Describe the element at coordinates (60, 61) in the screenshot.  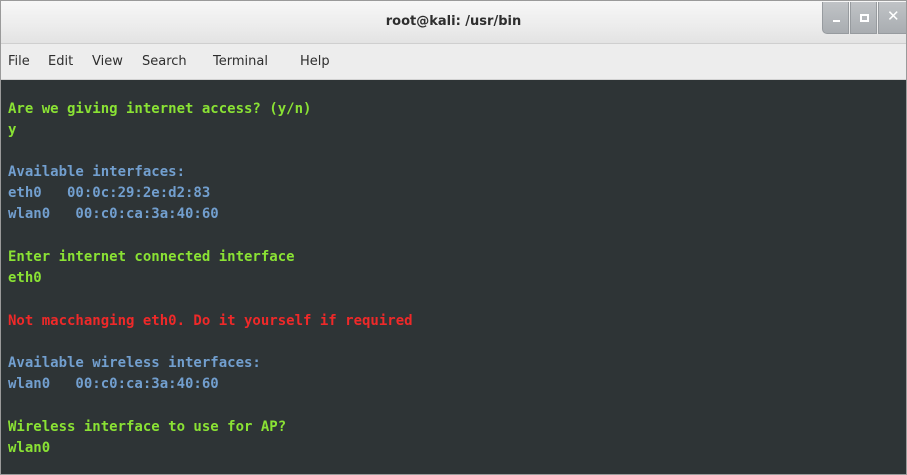
I see `menu-edit: Edit` at that location.